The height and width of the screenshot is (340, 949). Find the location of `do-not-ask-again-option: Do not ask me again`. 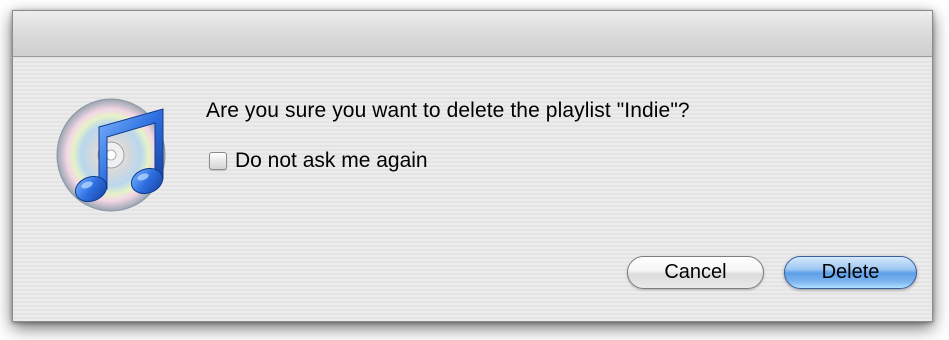

do-not-ask-again-option: Do not ask me again is located at coordinates (318, 161).